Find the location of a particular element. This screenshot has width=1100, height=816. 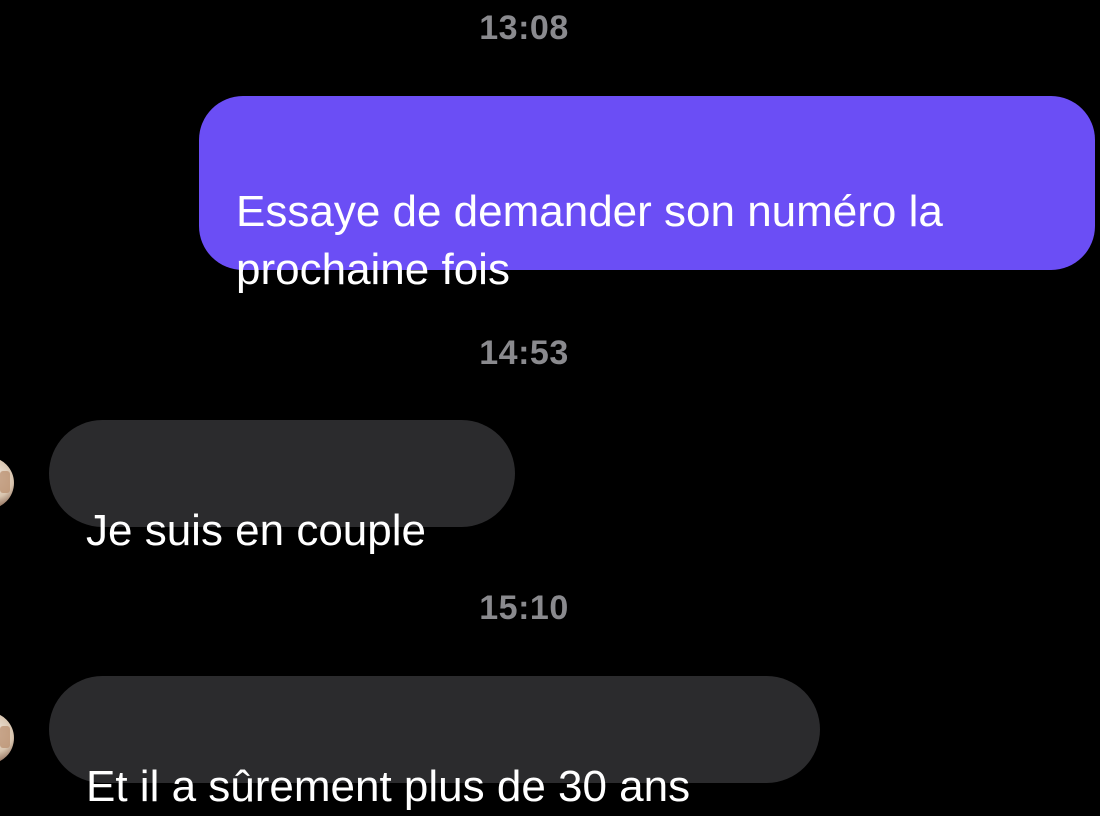

message-text: Et il a sûrement plus de 30 ans is located at coordinates (388, 786).